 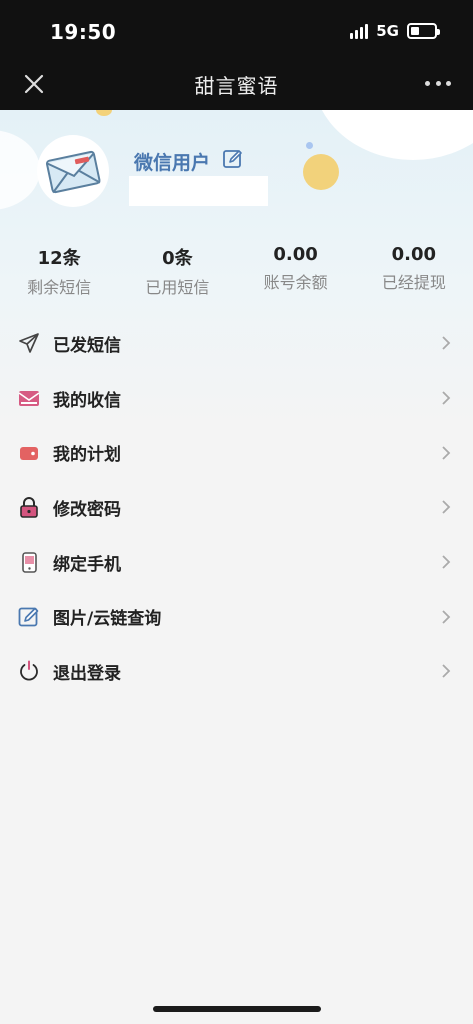 I want to click on envelope-avatar-icon, so click(x=73, y=172).